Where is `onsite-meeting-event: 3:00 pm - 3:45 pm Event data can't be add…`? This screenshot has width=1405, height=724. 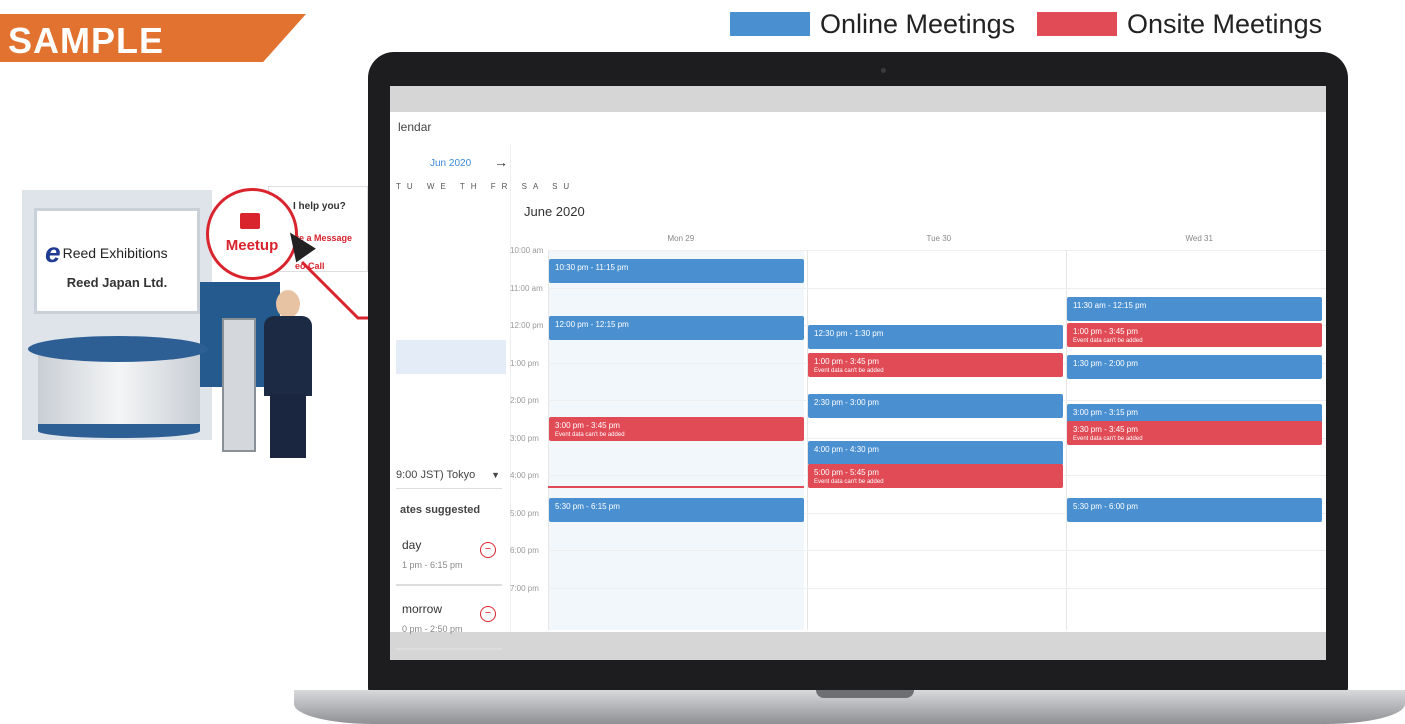 onsite-meeting-event: 3:00 pm - 3:45 pm Event data can't be add… is located at coordinates (676, 428).